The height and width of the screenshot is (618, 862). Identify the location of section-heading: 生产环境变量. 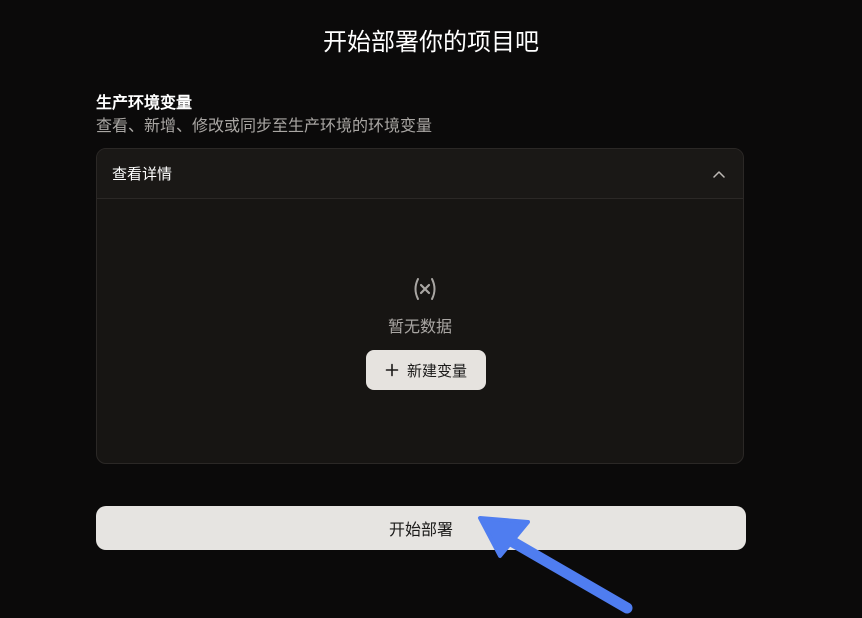
(144, 102).